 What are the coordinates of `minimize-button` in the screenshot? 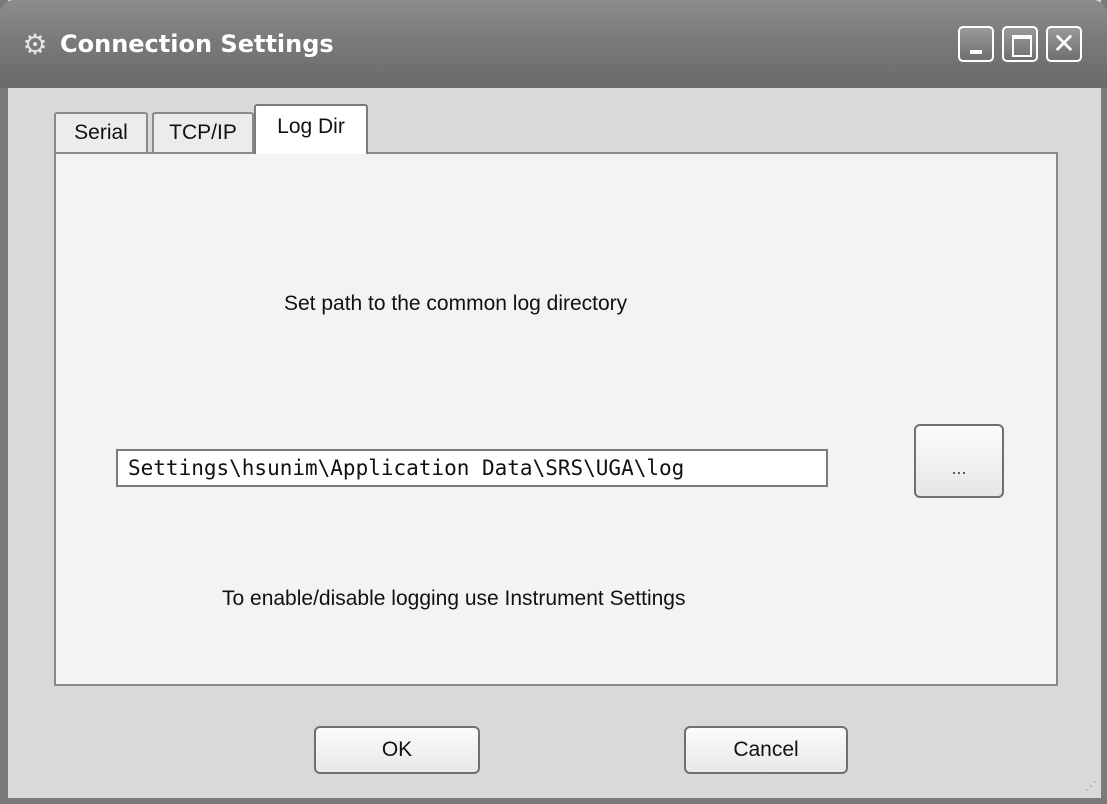 It's located at (976, 44).